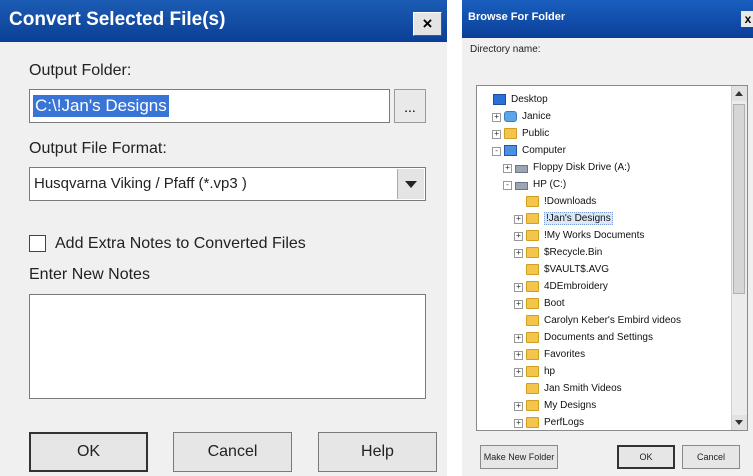 This screenshot has width=753, height=476. I want to click on user-folder-icon, so click(510, 116).